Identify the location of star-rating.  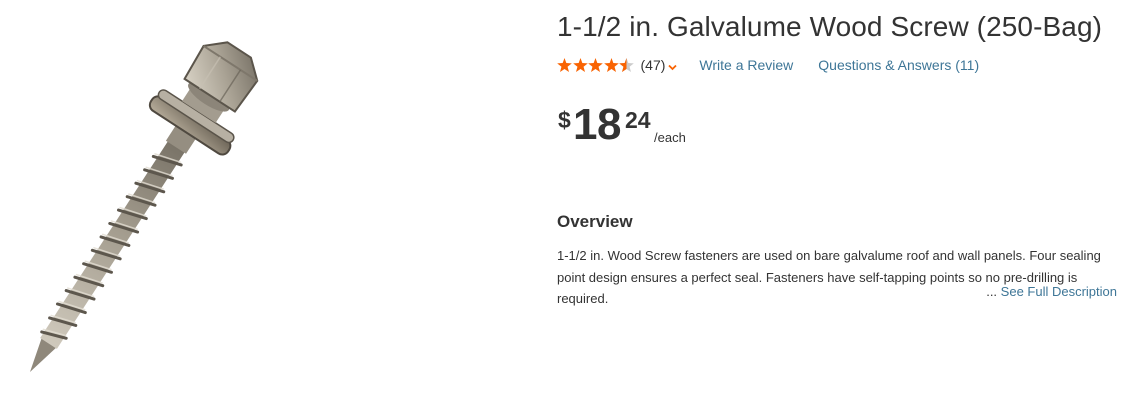
(596, 65).